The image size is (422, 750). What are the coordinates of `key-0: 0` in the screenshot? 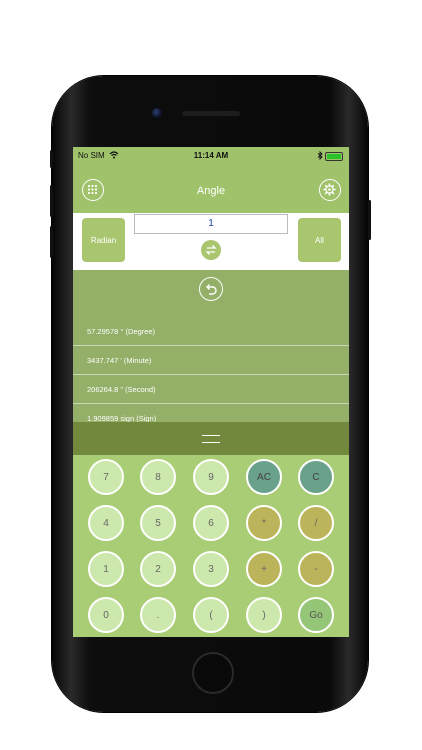 It's located at (106, 615).